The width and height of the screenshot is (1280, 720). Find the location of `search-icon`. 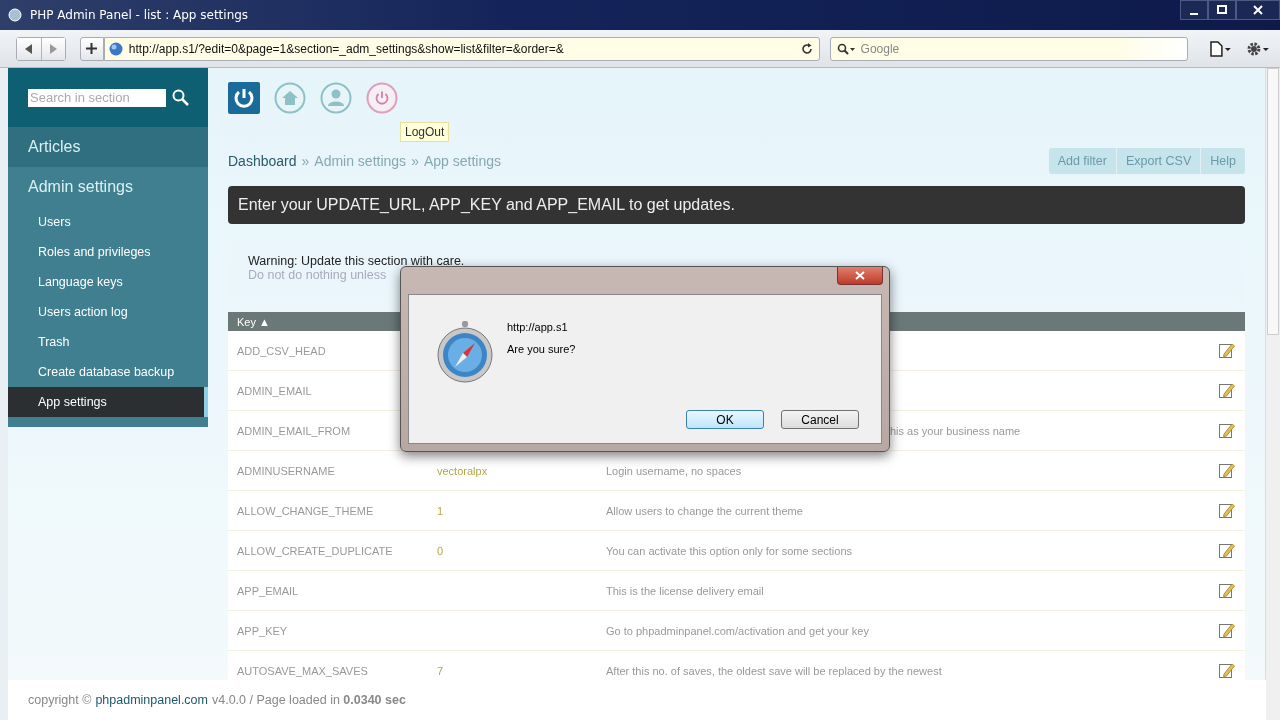

search-icon is located at coordinates (180, 97).